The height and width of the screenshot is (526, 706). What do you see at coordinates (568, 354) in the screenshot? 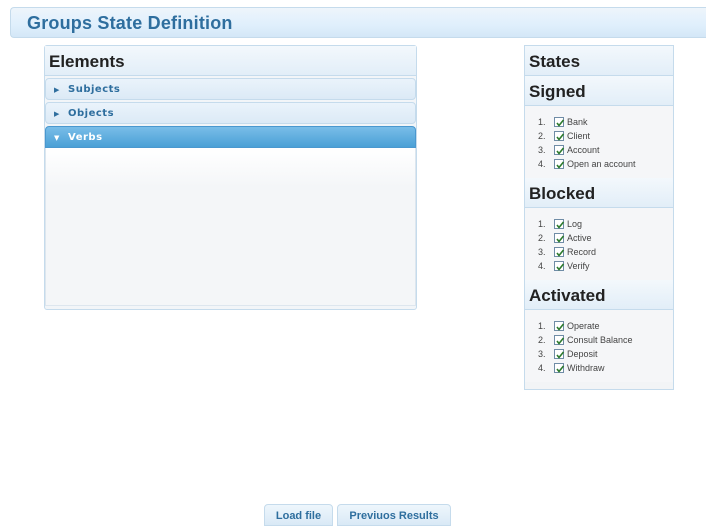
I see `list-item: 3. Deposit` at bounding box center [568, 354].